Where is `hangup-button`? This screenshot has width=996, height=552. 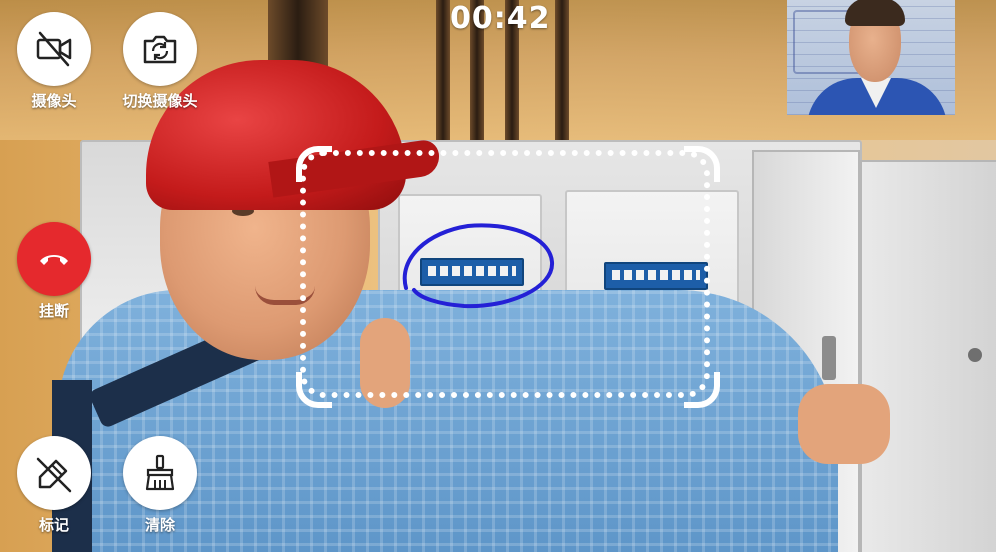
hangup-button is located at coordinates (54, 259).